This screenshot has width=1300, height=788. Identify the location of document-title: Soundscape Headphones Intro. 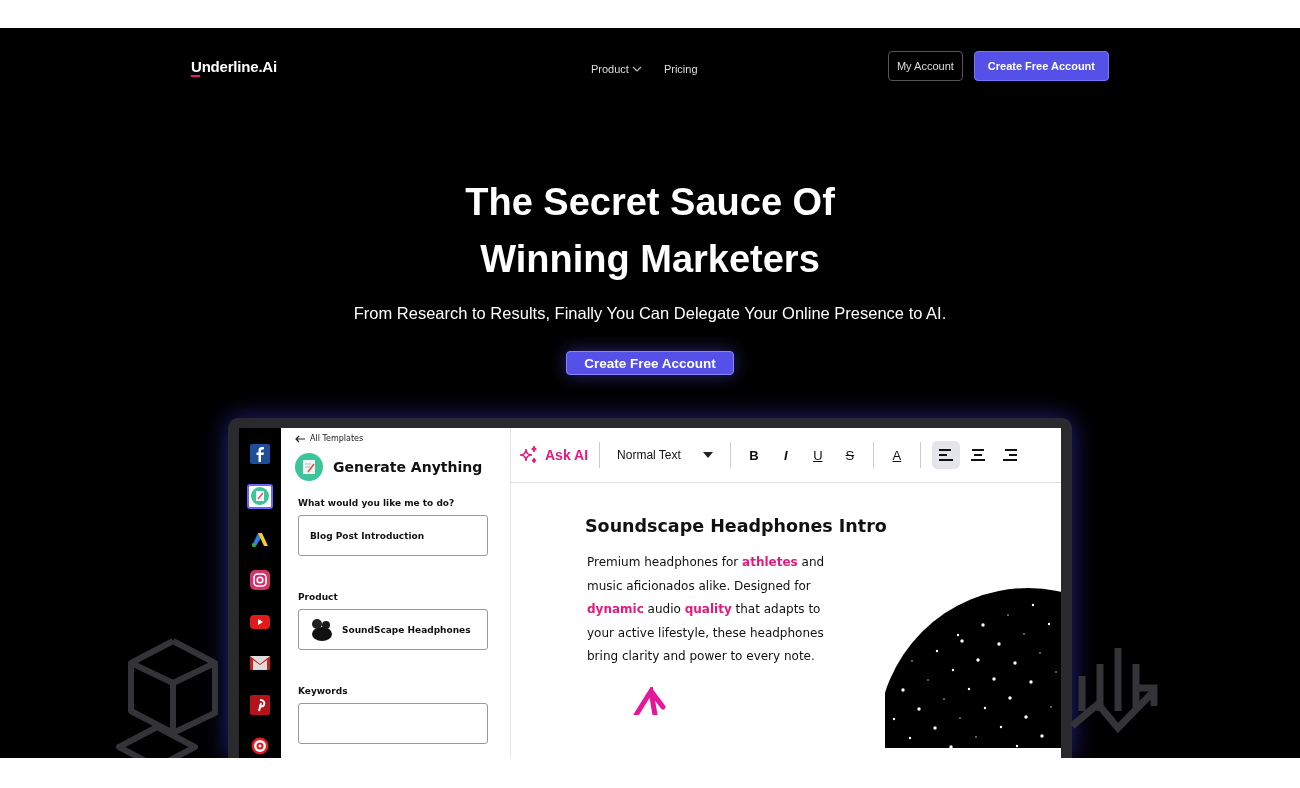
(736, 526).